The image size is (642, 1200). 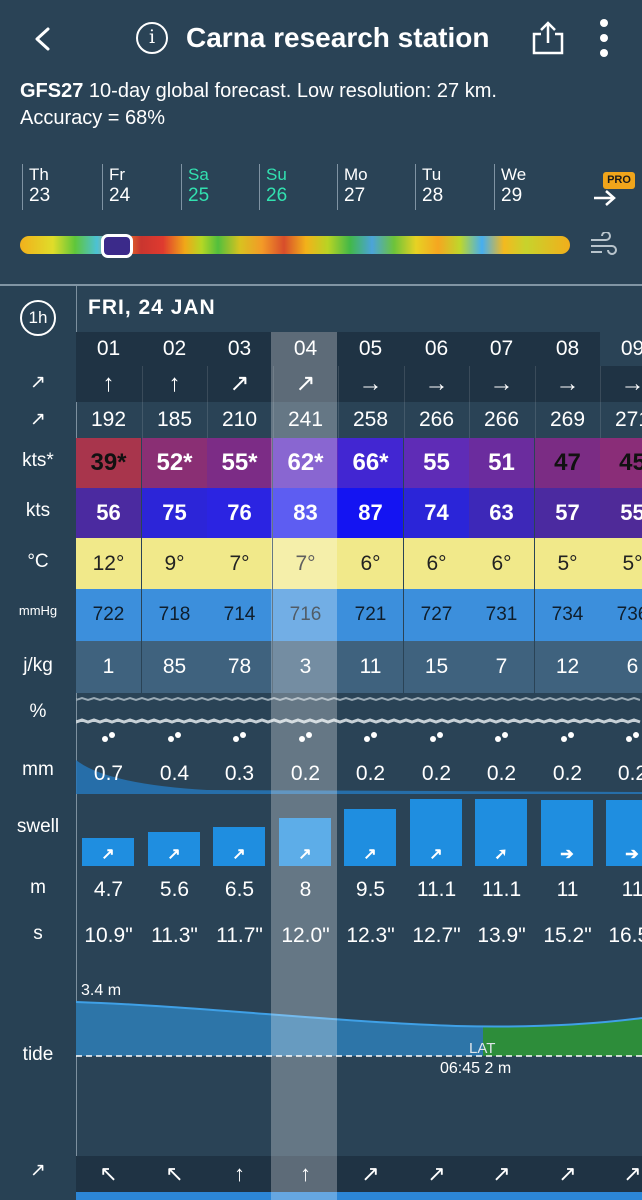 I want to click on day-of-month: 25, so click(x=199, y=195).